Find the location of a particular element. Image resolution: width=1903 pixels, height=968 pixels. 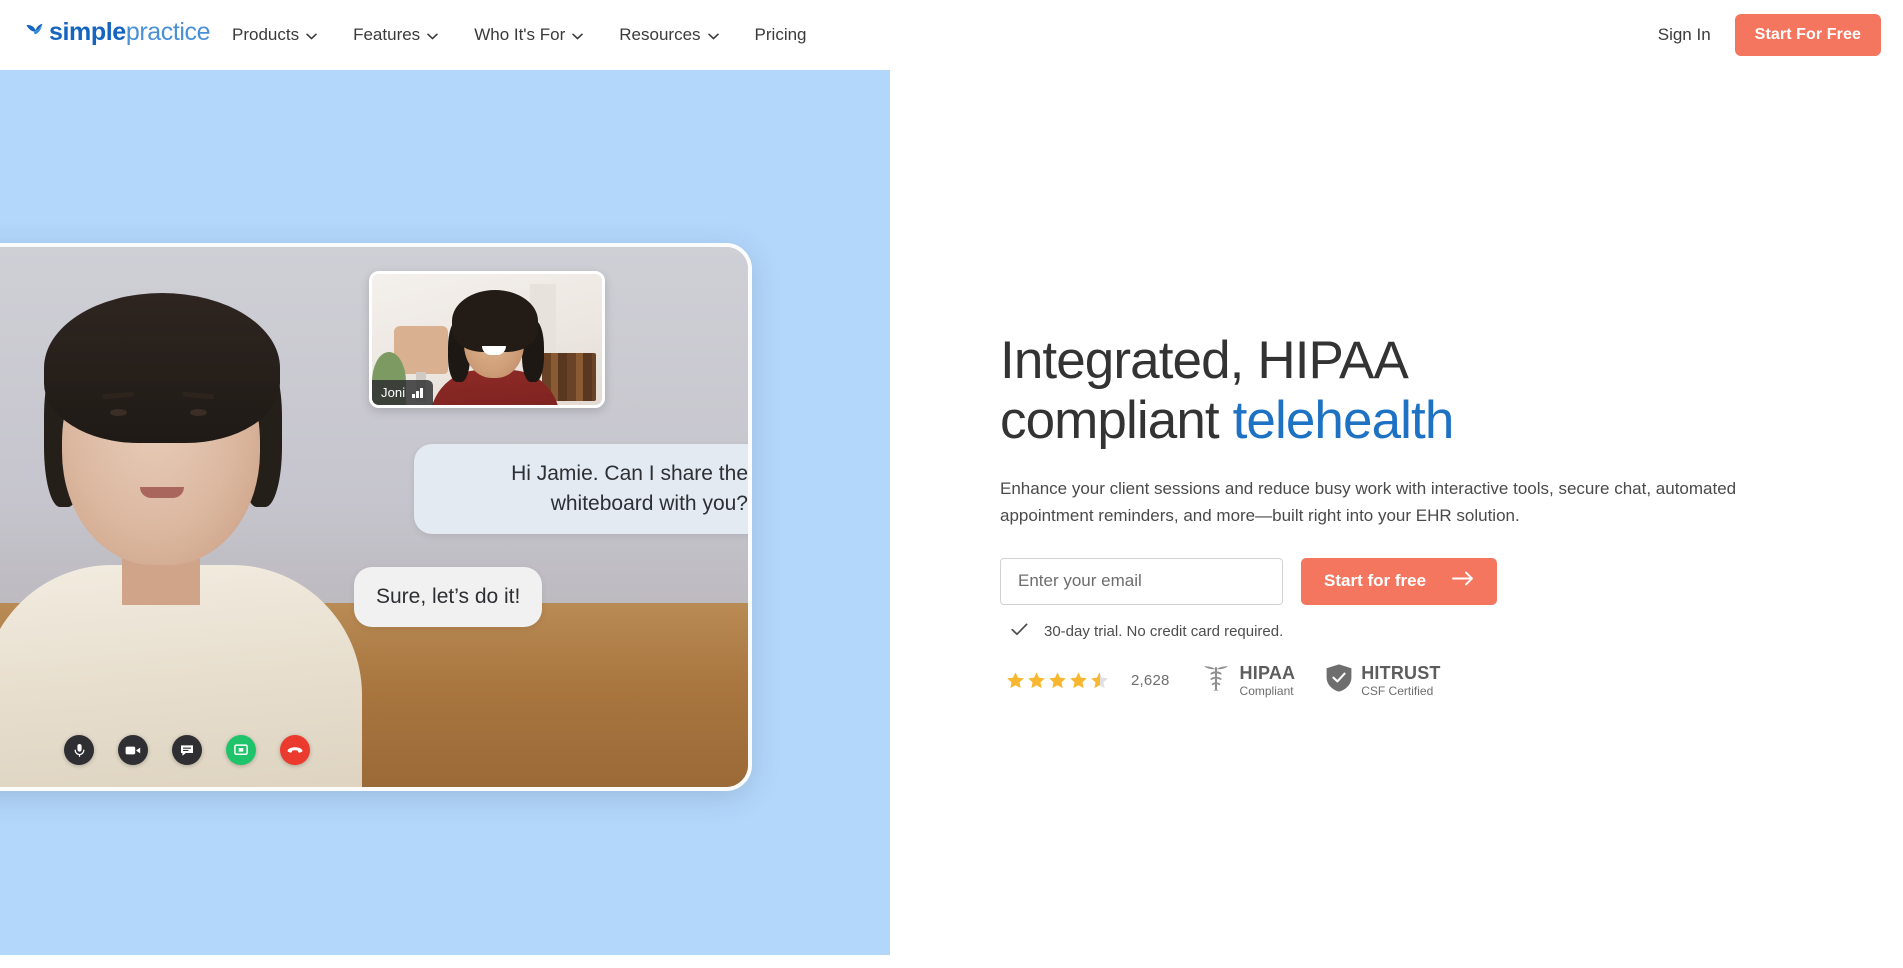

call-controls-bar is located at coordinates (187, 750).